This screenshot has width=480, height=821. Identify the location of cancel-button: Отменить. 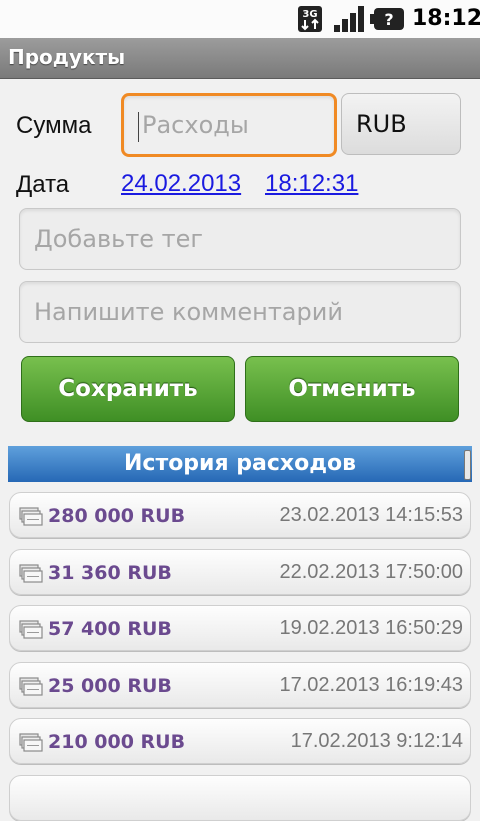
(352, 389).